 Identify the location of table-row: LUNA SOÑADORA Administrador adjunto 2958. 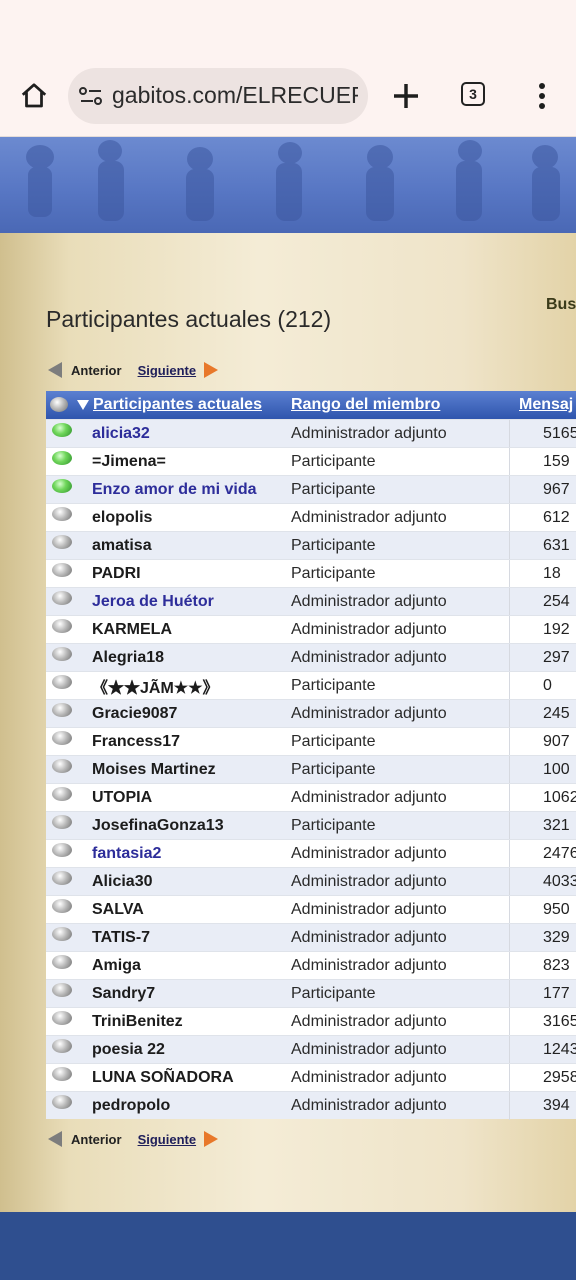
(311, 1077).